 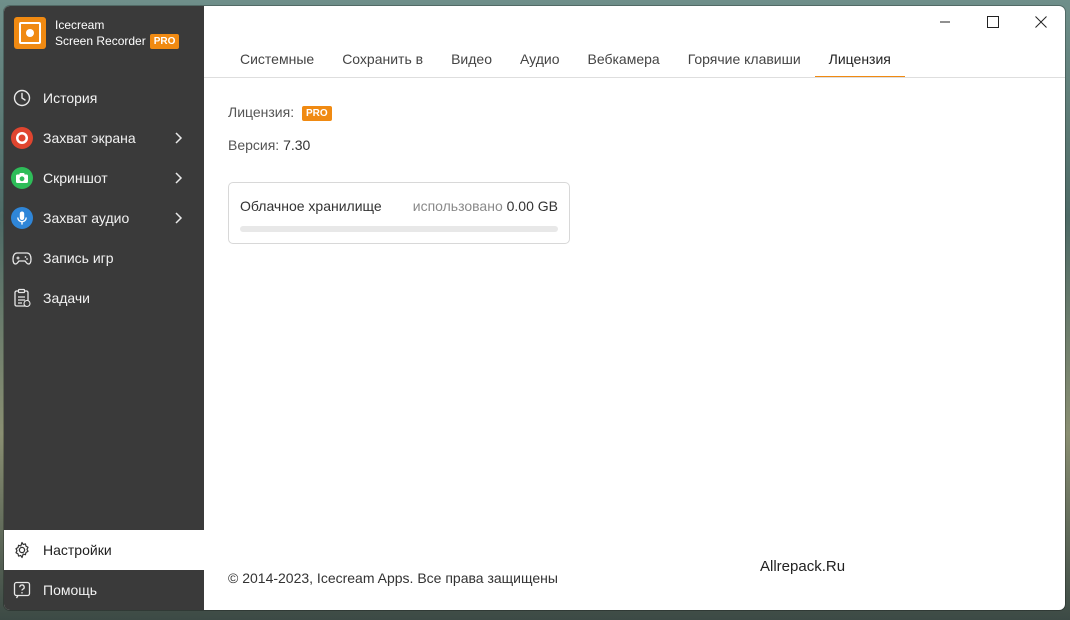 What do you see at coordinates (311, 206) in the screenshot?
I see `cloud-storage-title: Облачное хранилище` at bounding box center [311, 206].